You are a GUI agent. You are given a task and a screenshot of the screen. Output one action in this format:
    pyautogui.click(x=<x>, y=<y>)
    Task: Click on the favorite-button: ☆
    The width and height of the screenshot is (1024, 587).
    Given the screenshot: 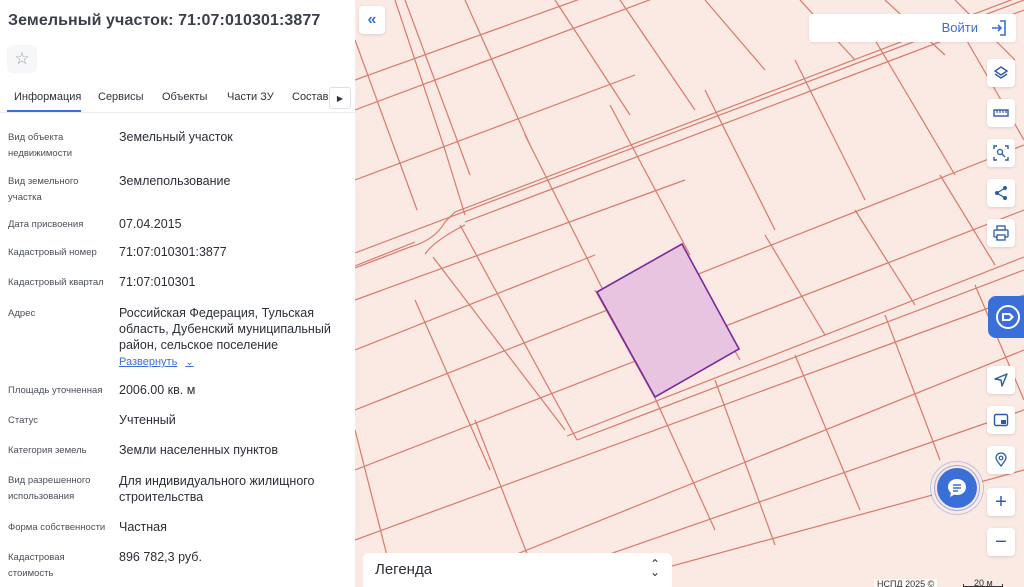 What is the action you would take?
    pyautogui.click(x=22, y=59)
    